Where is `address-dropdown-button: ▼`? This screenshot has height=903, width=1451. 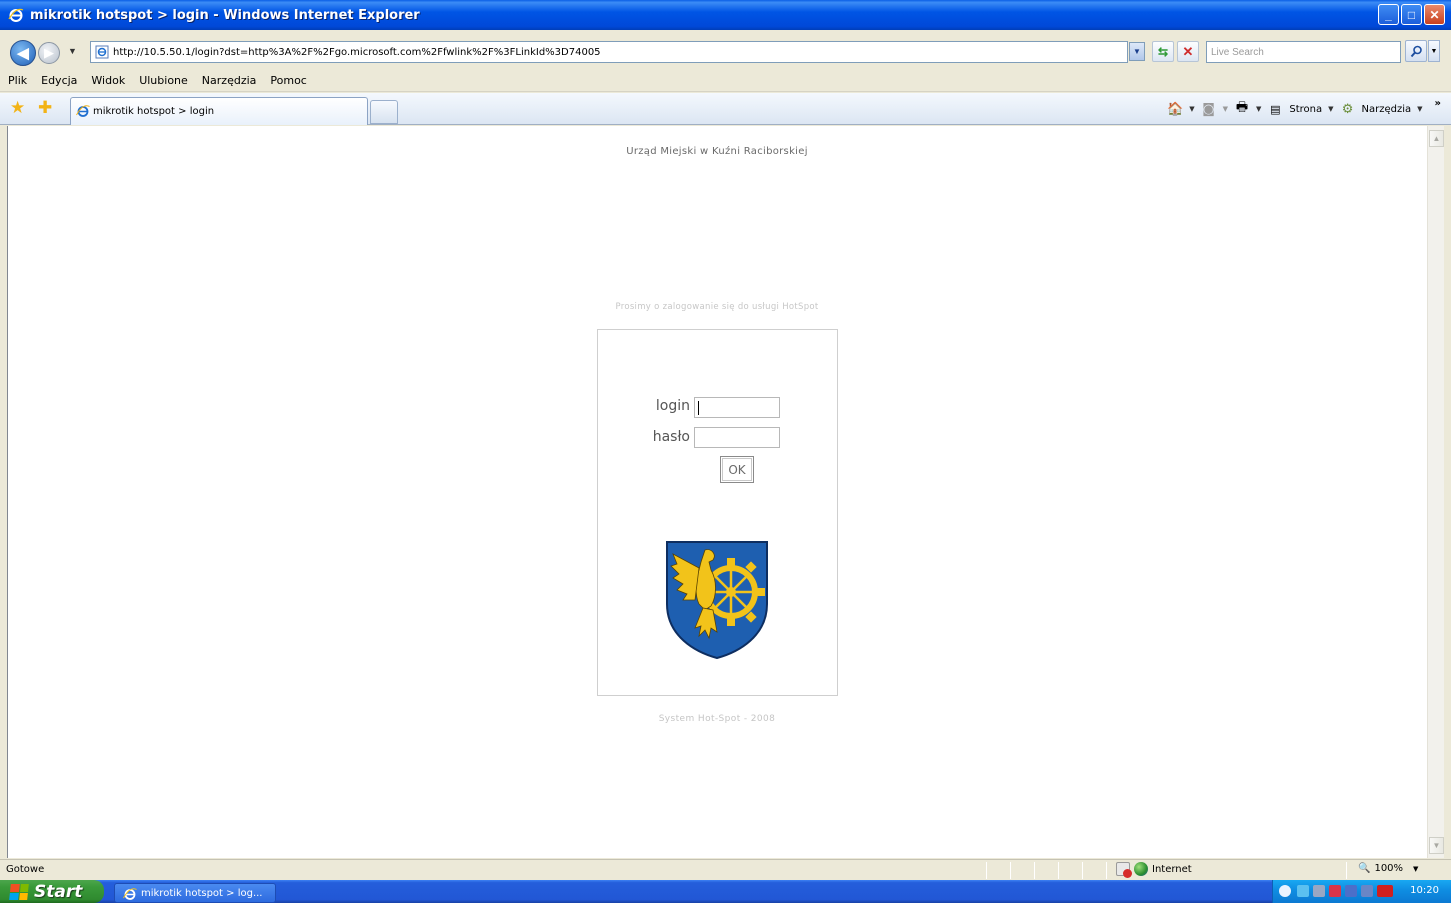
address-dropdown-button: ▼ is located at coordinates (1137, 51).